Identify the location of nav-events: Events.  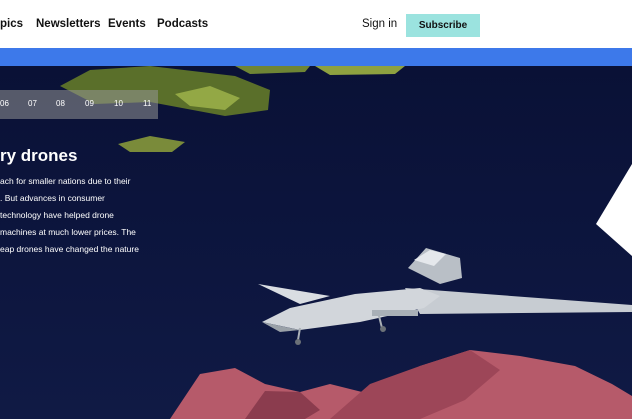
(127, 24).